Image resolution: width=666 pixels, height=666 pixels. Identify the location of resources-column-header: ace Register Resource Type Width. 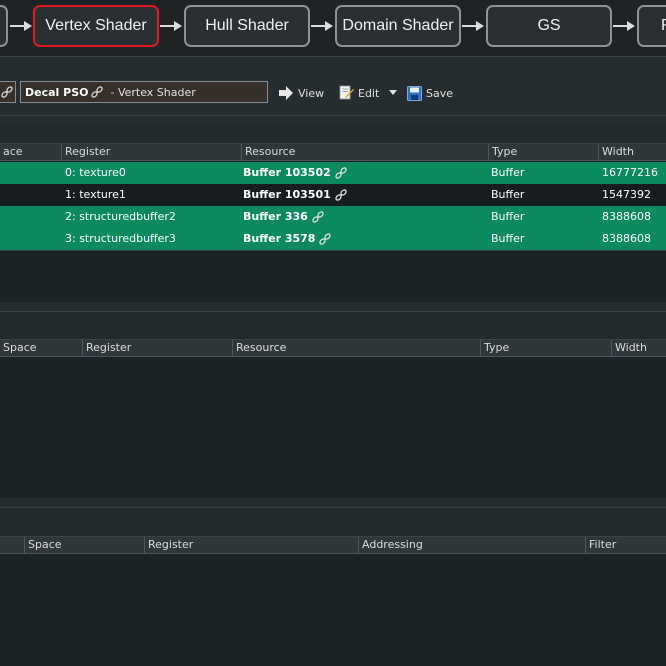
(333, 152).